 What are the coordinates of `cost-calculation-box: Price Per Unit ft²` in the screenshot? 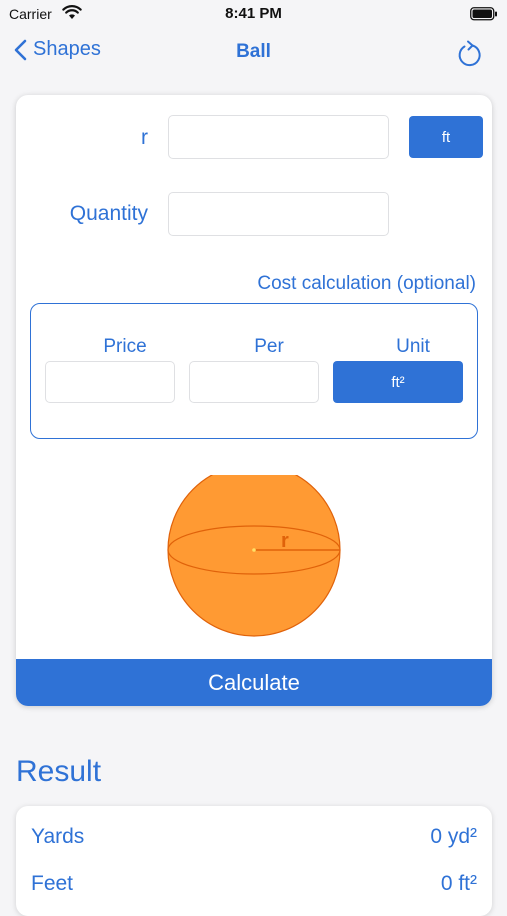 It's located at (254, 371).